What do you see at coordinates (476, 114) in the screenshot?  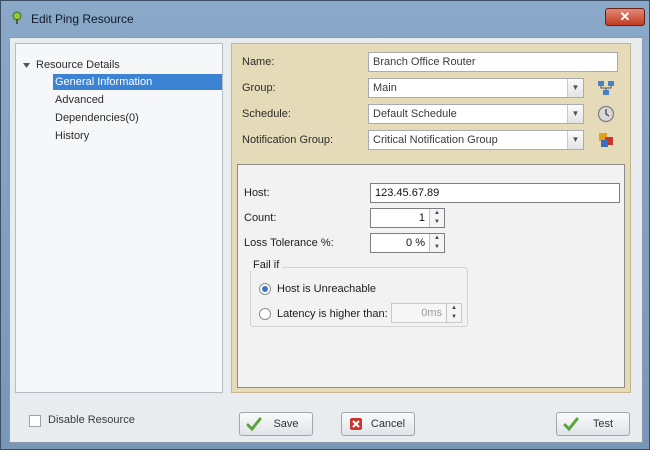 I see `schedule-select: Default Schedule ▼` at bounding box center [476, 114].